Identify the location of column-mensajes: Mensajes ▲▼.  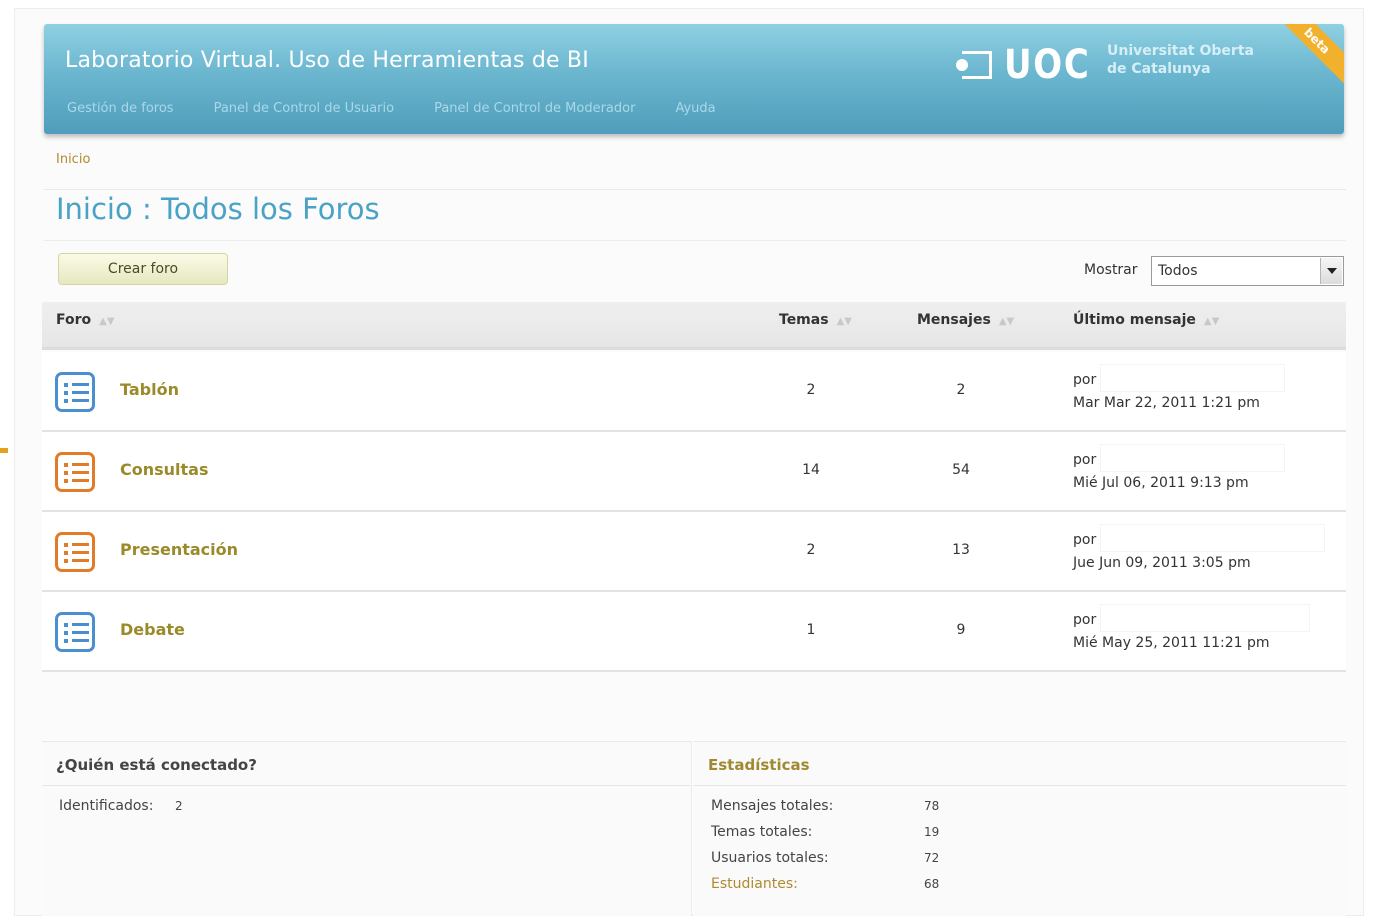
(965, 320).